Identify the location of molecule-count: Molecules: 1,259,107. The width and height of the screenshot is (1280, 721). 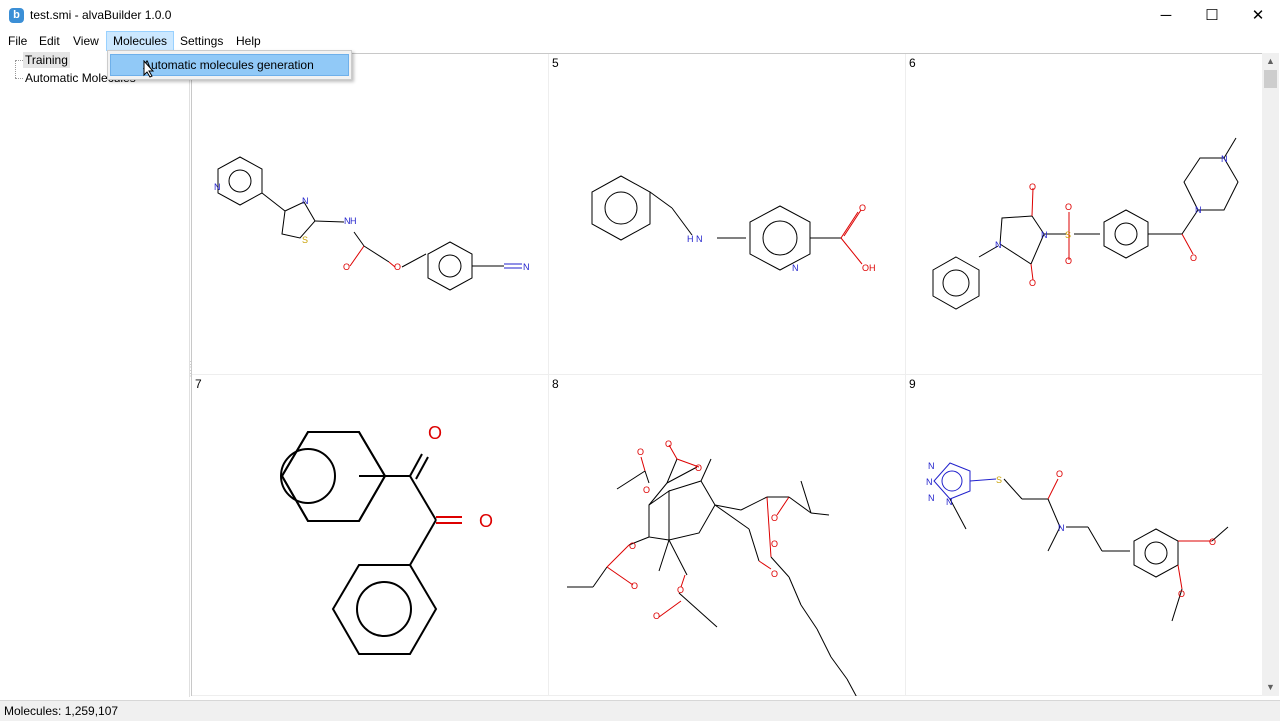
(61, 711).